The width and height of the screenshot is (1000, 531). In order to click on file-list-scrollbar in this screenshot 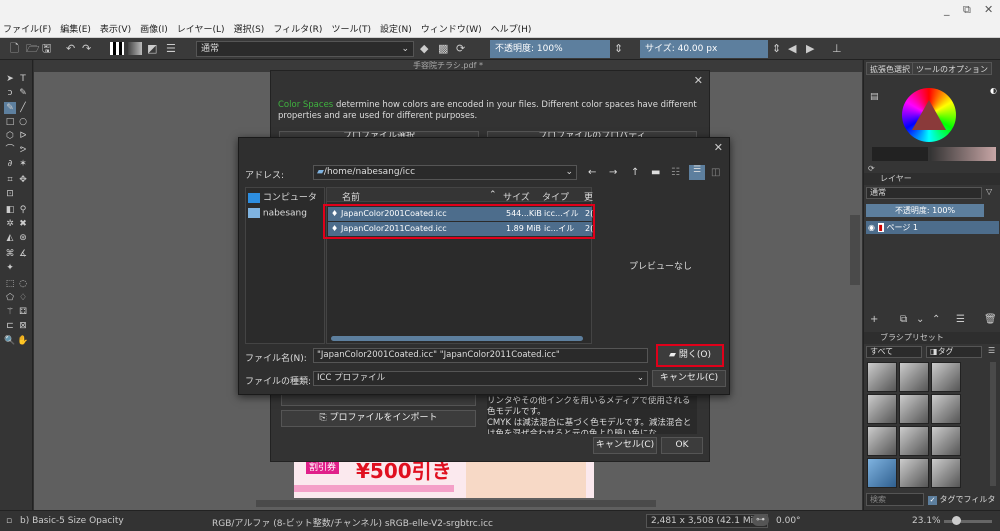, I will do `click(457, 338)`.